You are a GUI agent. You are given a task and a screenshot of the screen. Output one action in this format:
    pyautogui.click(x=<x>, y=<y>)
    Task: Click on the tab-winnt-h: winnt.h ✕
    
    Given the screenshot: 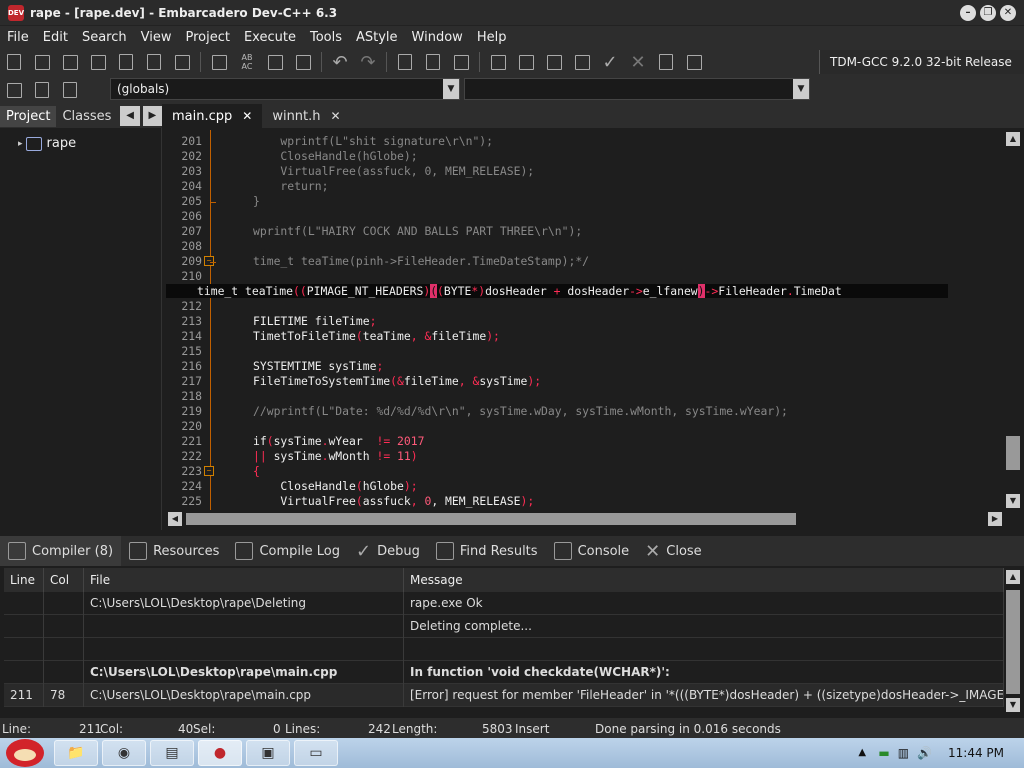 What is the action you would take?
    pyautogui.click(x=306, y=116)
    